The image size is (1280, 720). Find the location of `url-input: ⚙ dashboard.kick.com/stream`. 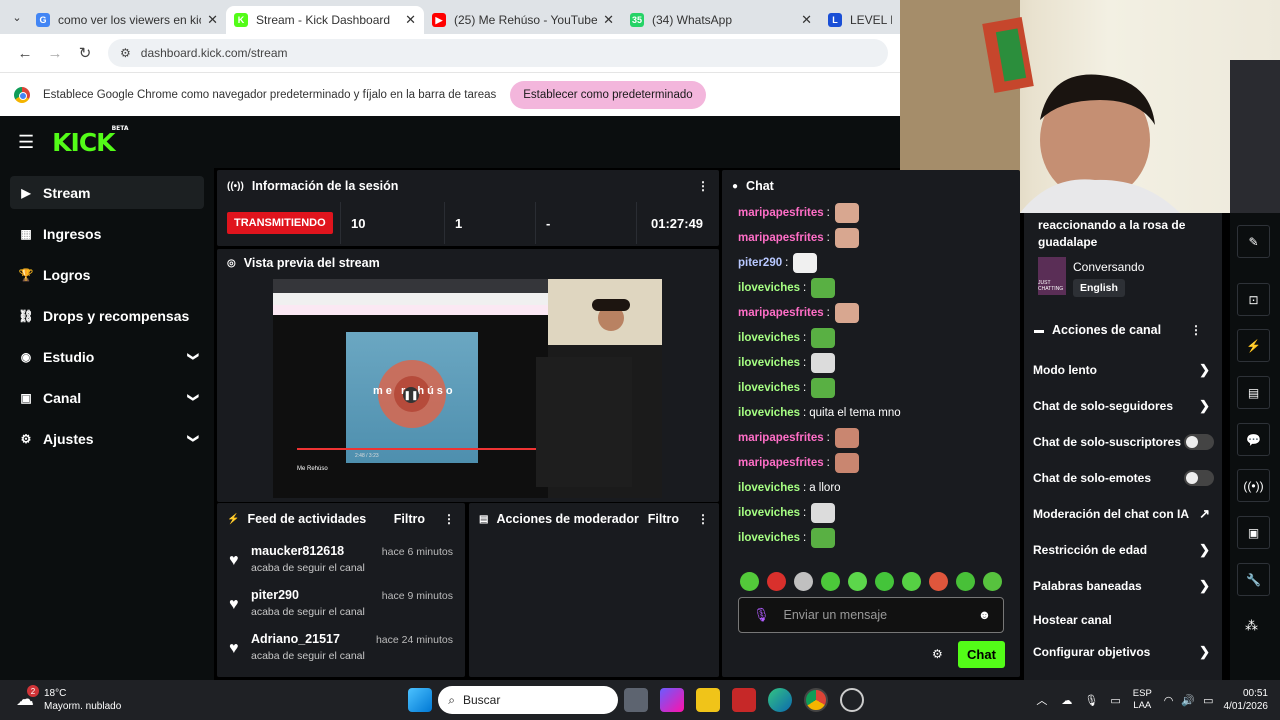

url-input: ⚙ dashboard.kick.com/stream is located at coordinates (498, 53).